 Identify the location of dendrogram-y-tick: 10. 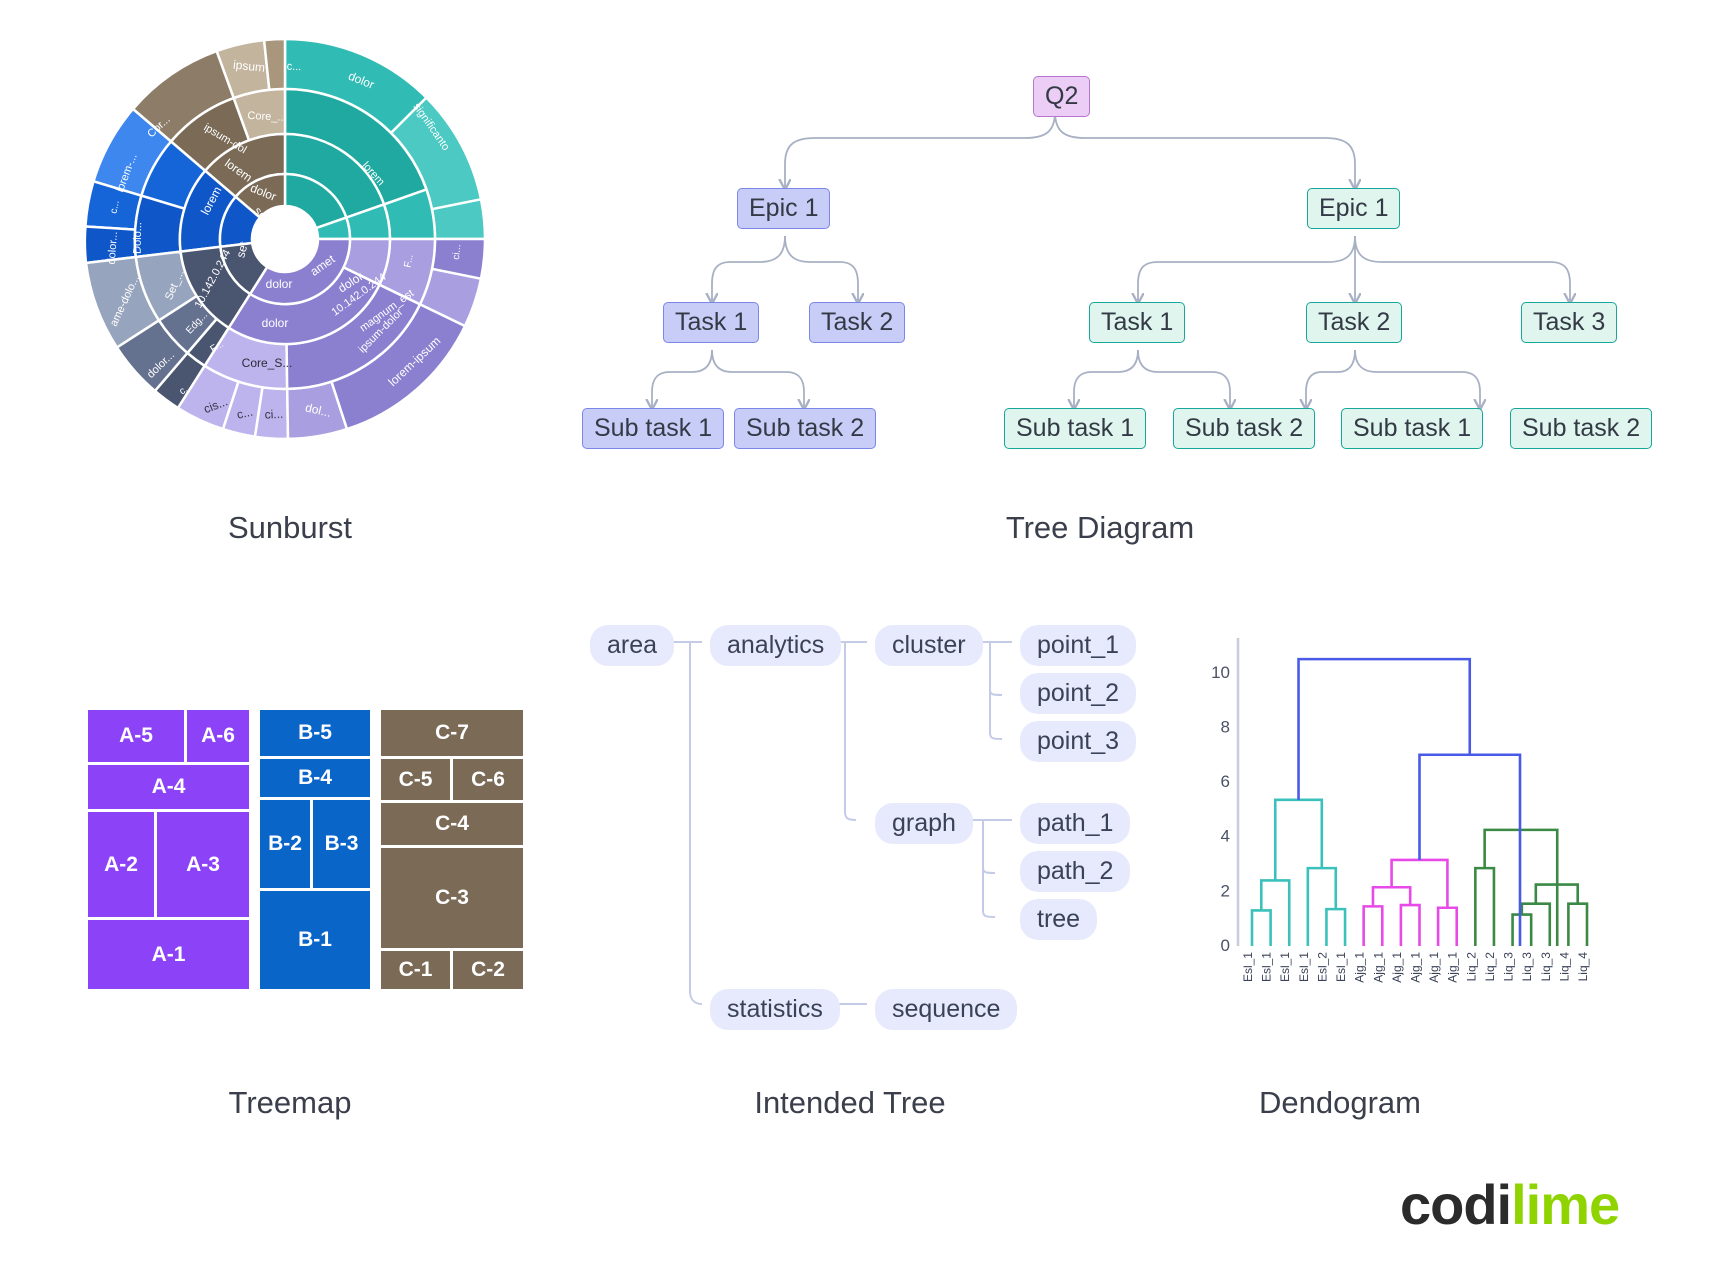
(1220, 672).